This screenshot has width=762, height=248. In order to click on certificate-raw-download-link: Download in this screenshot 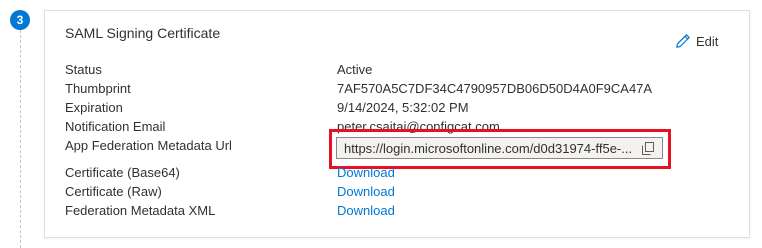, I will do `click(366, 192)`.